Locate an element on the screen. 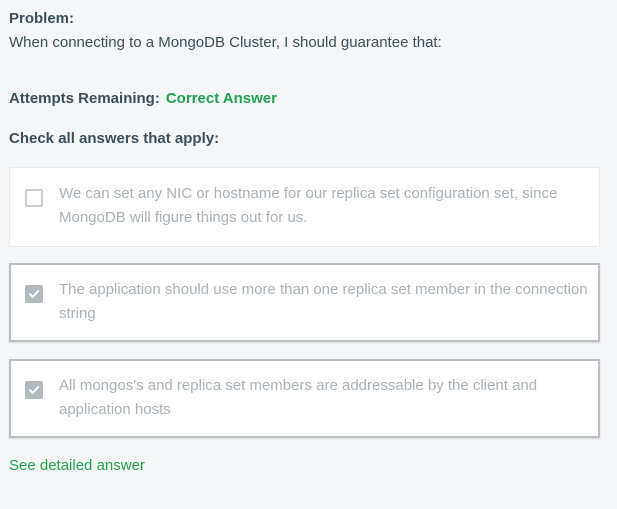 The width and height of the screenshot is (617, 509). attempts-status: Correct Answer is located at coordinates (221, 98).